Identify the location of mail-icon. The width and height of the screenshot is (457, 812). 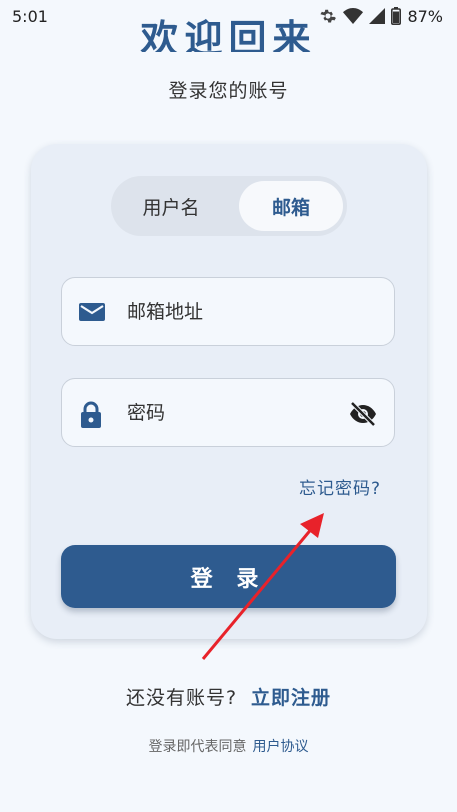
(92, 314).